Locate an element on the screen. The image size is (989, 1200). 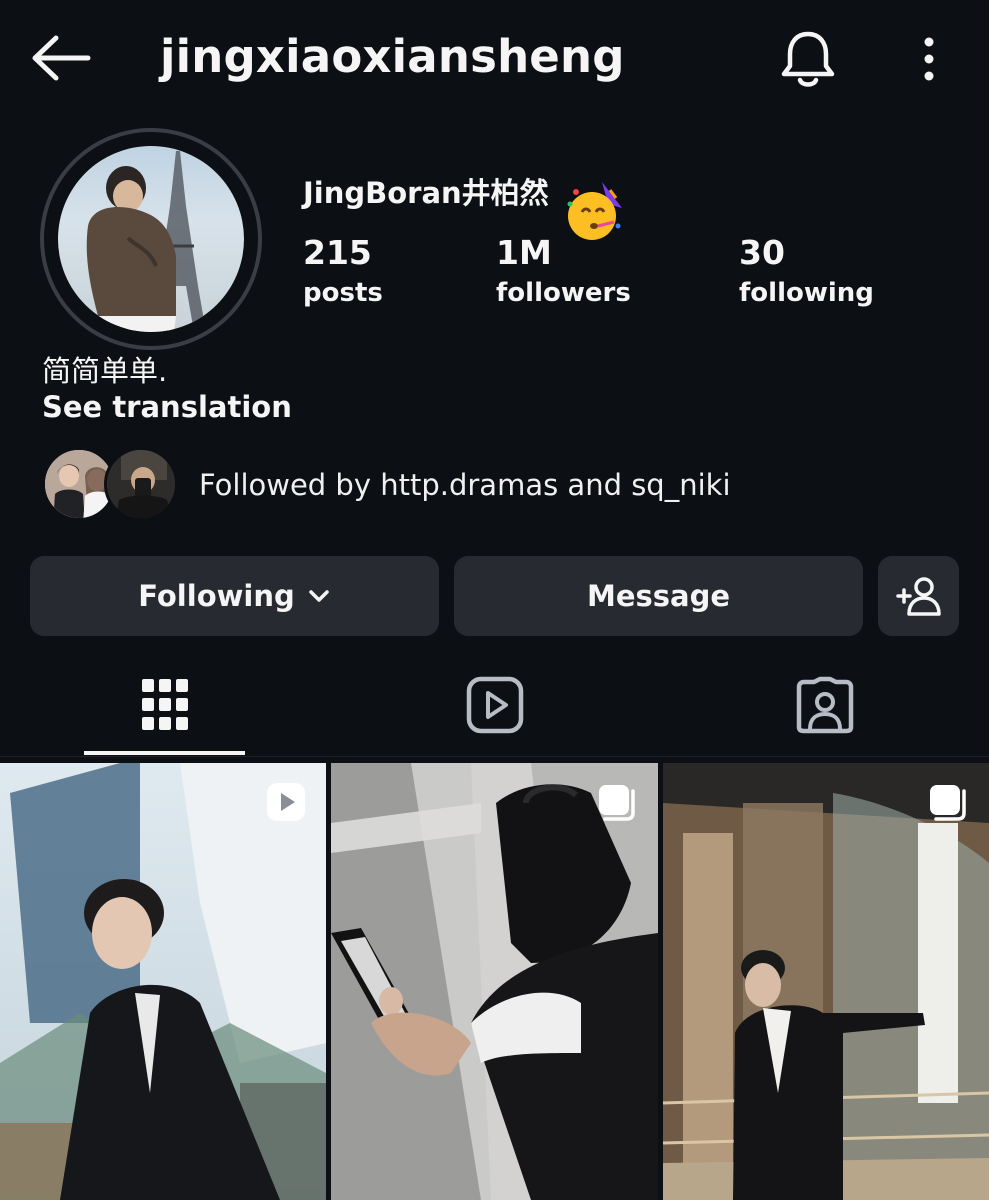
avatar-photo is located at coordinates (146, 241).